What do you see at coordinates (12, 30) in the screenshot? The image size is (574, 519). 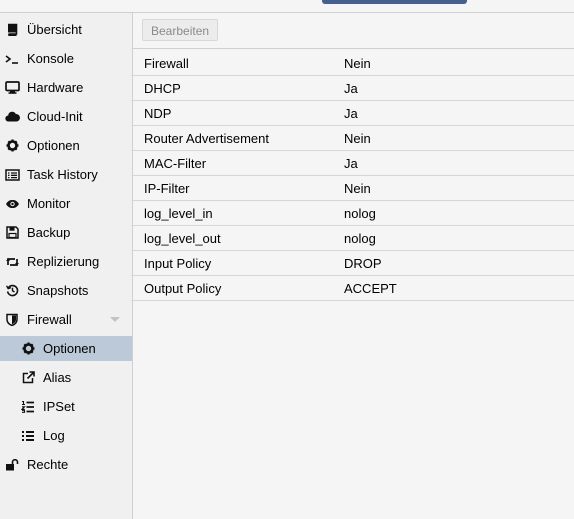 I see `book-icon` at bounding box center [12, 30].